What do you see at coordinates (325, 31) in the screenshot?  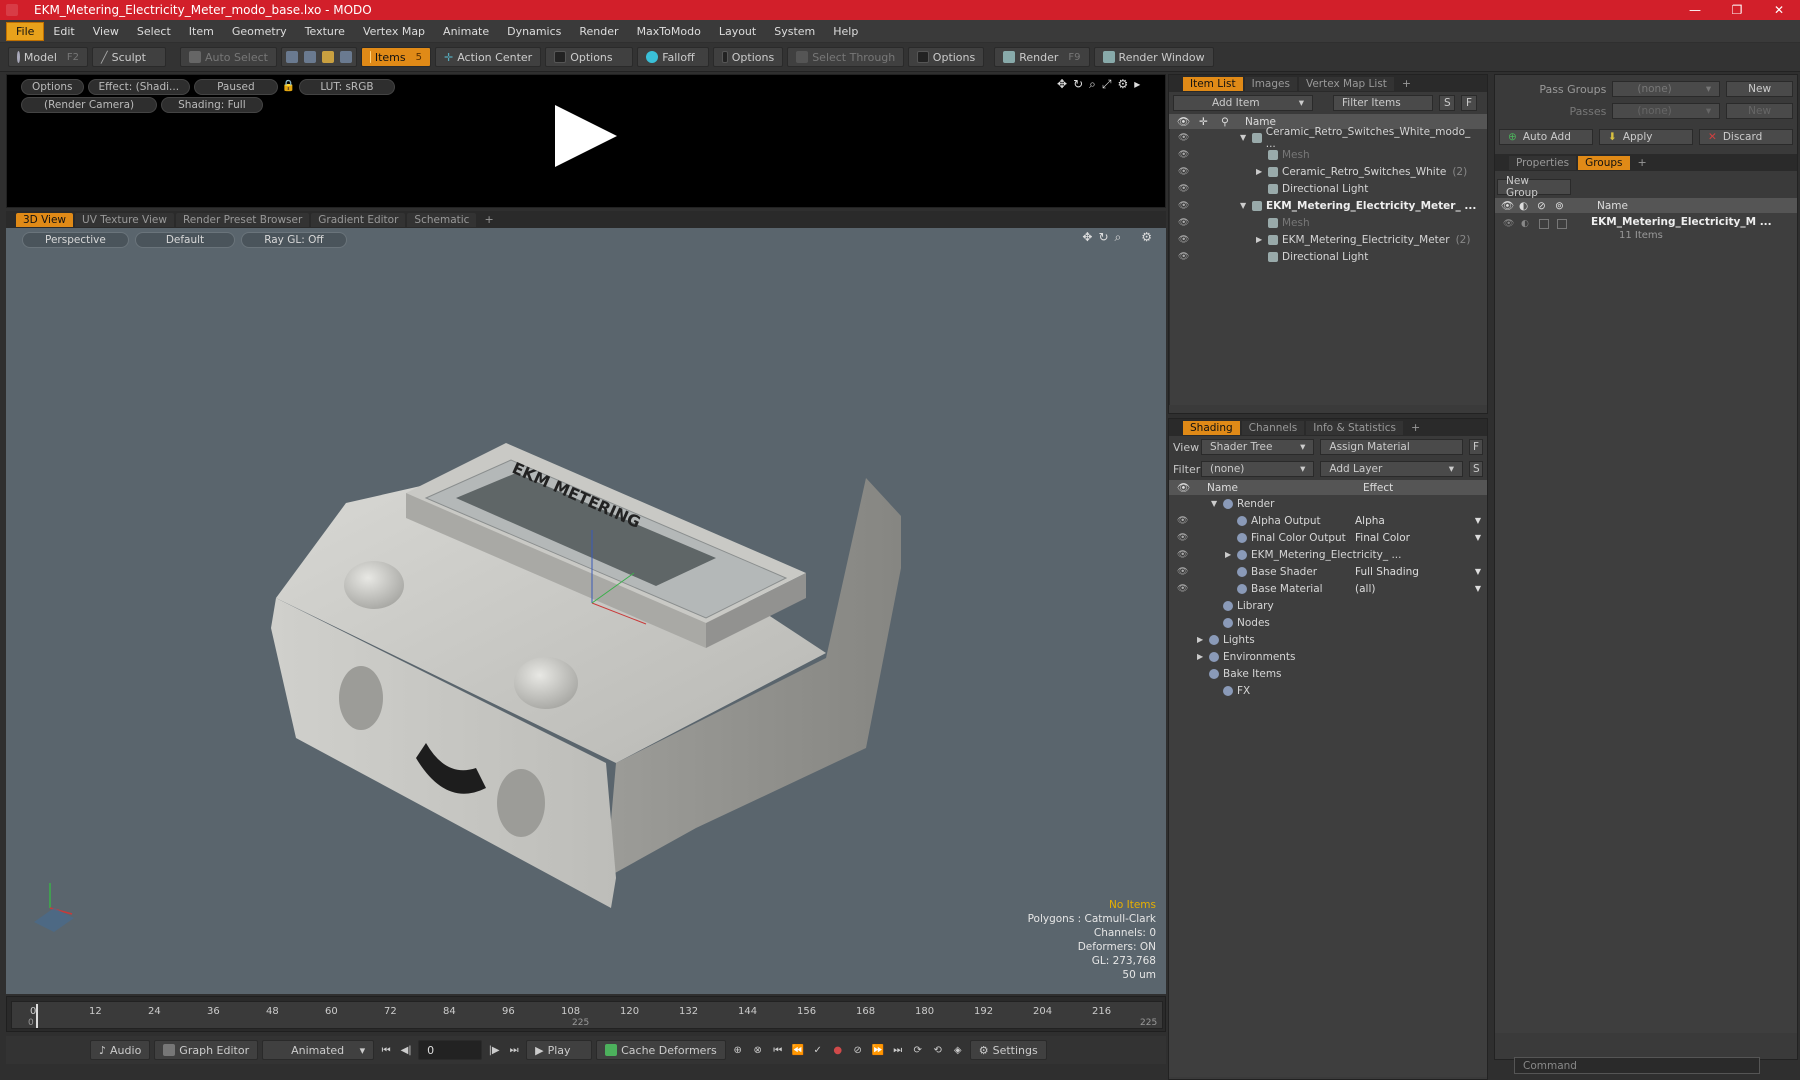 I see `menu-item-texture: Texture` at bounding box center [325, 31].